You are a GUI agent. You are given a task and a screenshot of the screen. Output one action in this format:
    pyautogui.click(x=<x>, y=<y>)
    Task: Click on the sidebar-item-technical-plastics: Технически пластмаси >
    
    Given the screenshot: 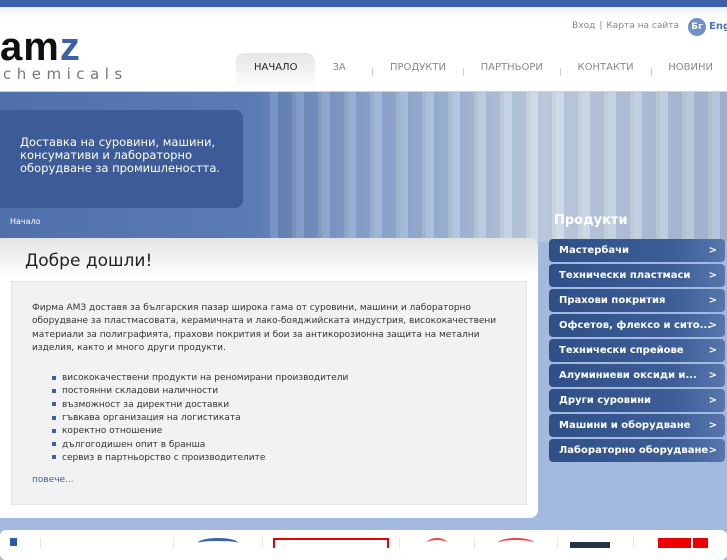 What is the action you would take?
    pyautogui.click(x=637, y=275)
    